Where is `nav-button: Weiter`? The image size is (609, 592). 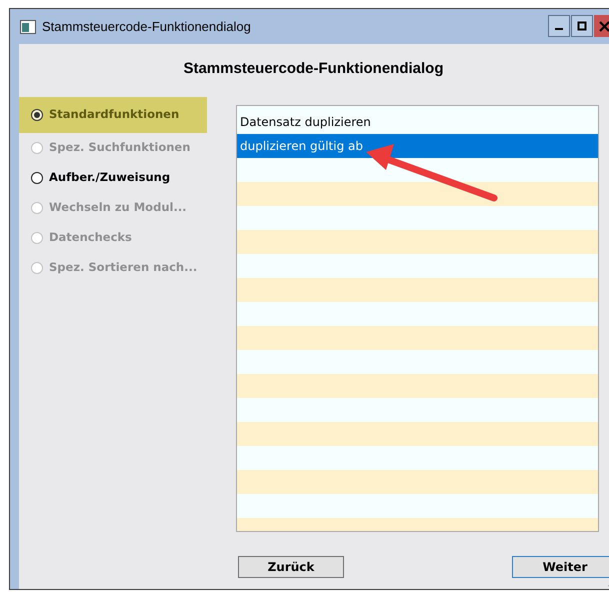 nav-button: Weiter is located at coordinates (560, 567).